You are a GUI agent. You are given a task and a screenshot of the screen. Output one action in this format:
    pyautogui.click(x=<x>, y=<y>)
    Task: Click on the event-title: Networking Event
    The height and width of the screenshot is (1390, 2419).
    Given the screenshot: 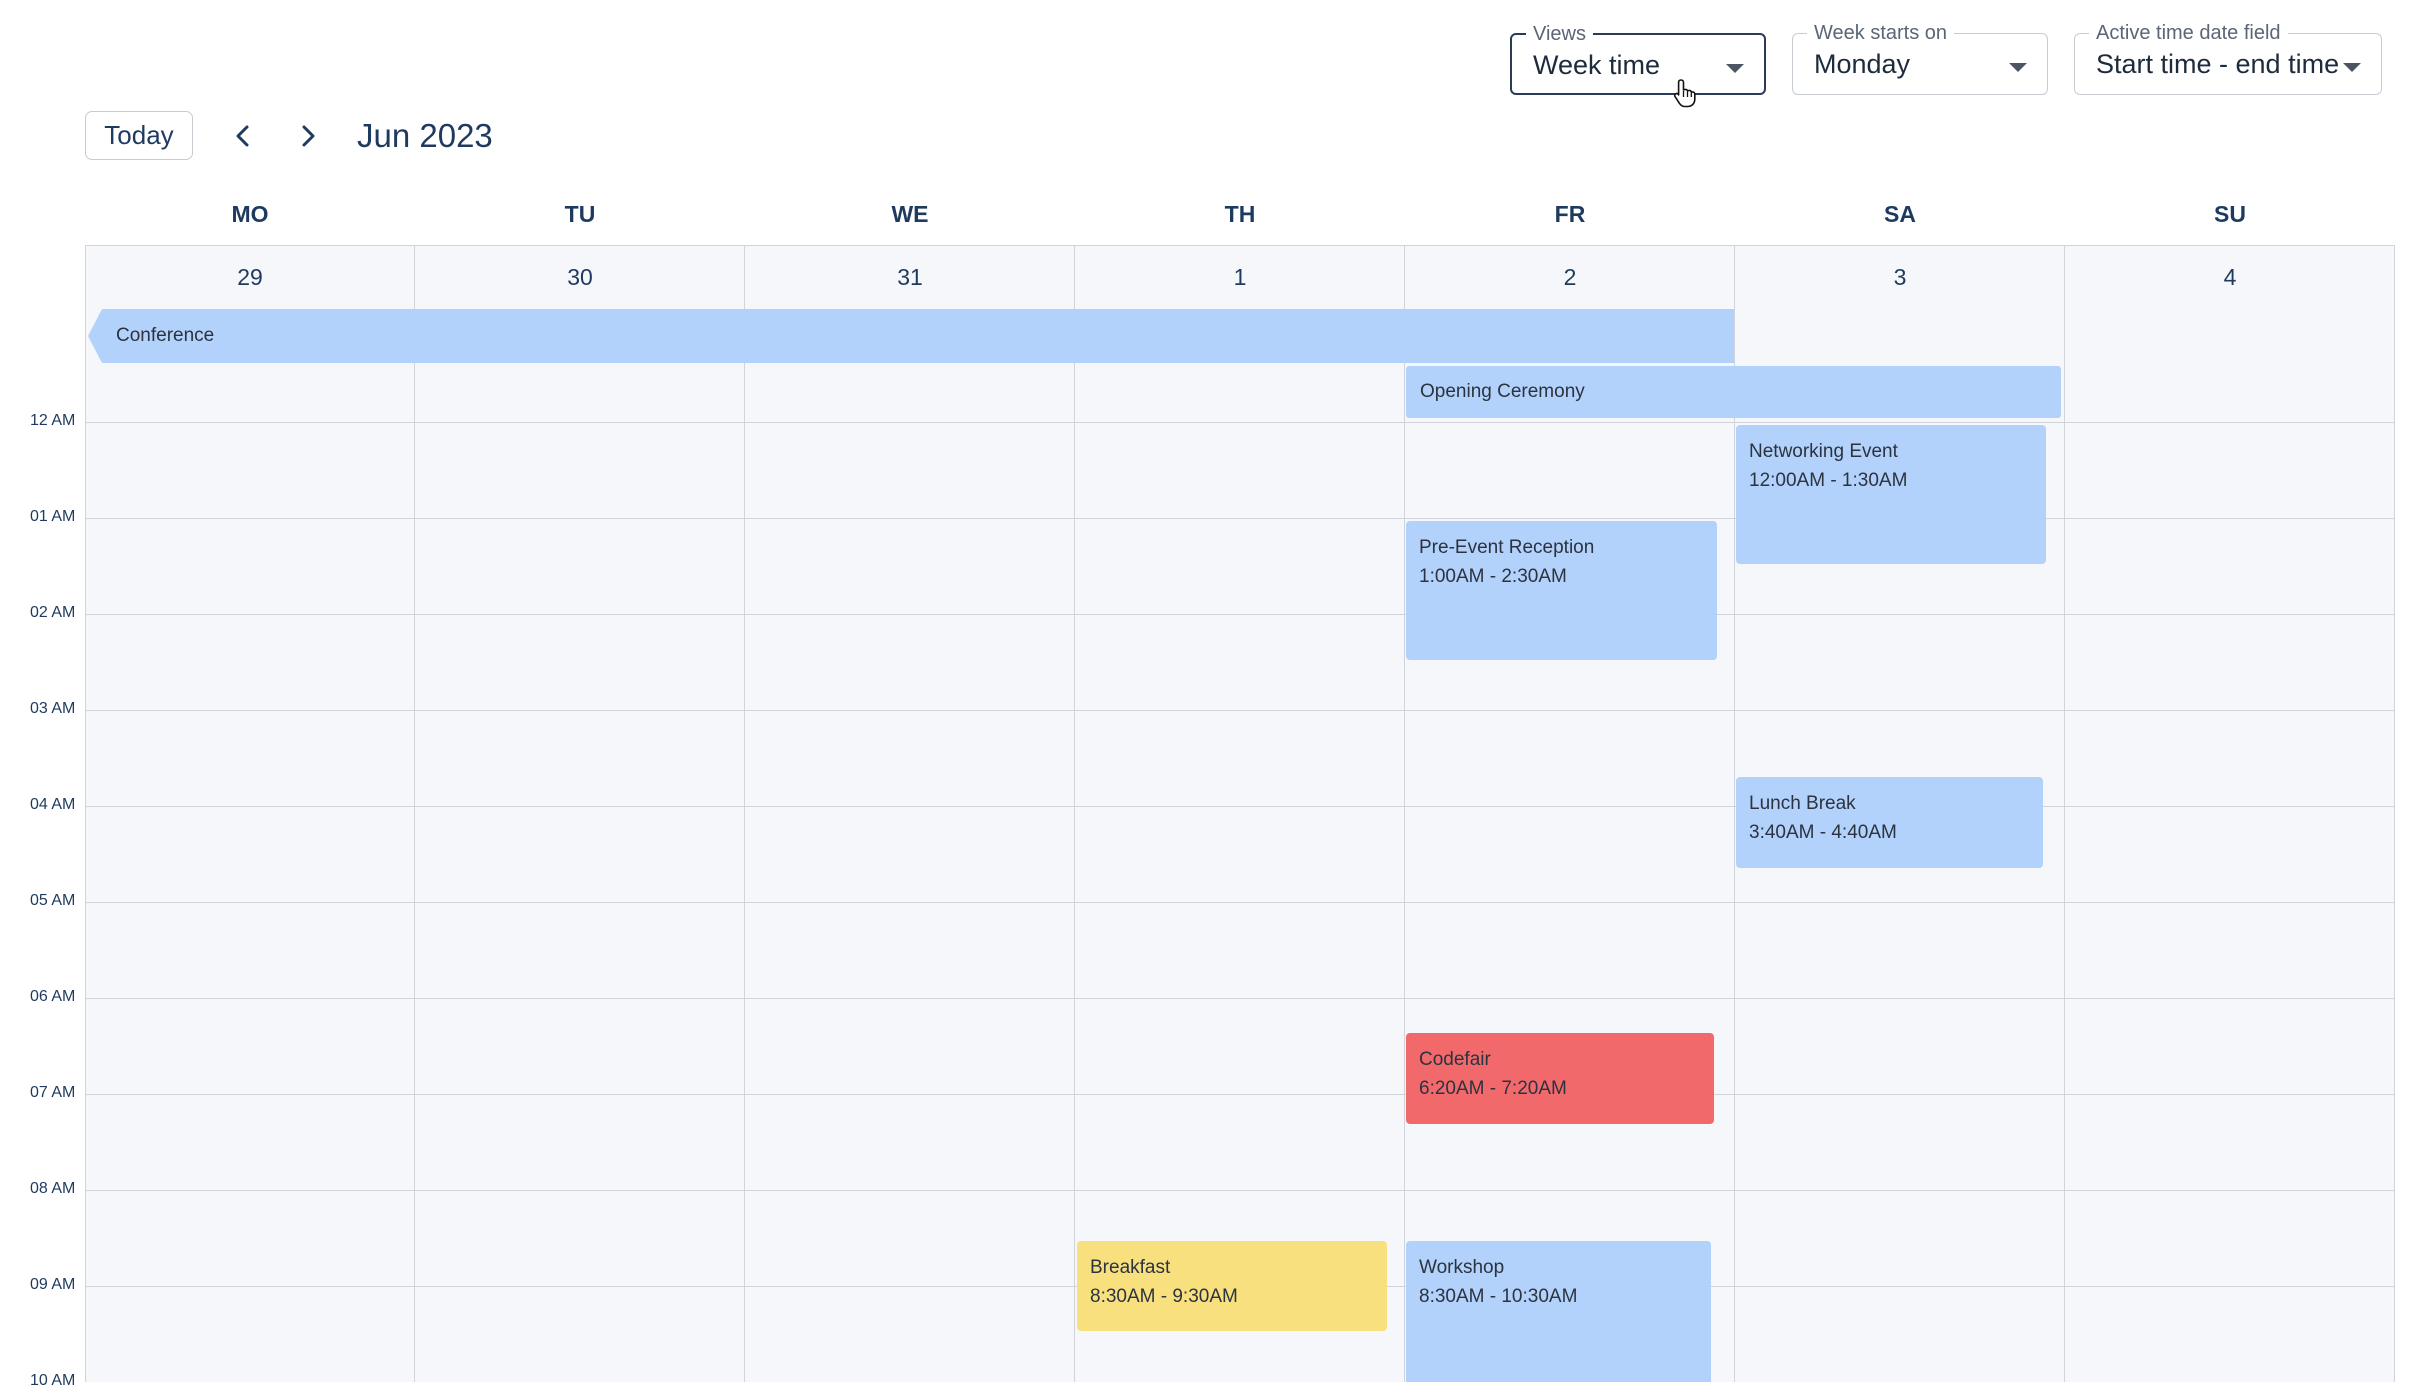 What is the action you would take?
    pyautogui.click(x=1823, y=451)
    